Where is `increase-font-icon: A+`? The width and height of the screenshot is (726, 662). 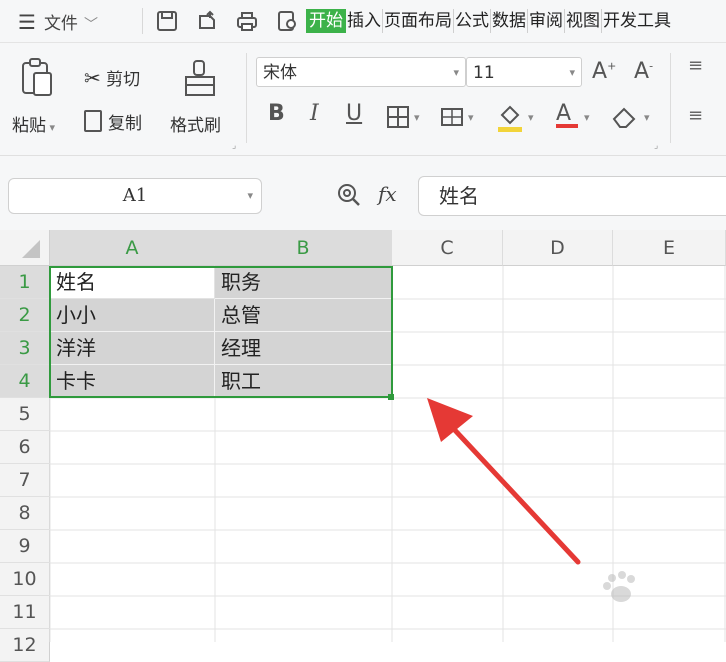 increase-font-icon: A+ is located at coordinates (604, 71).